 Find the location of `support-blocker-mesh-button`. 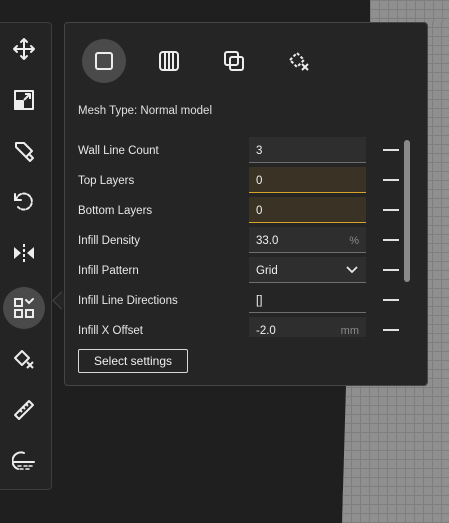

support-blocker-mesh-button is located at coordinates (299, 61).